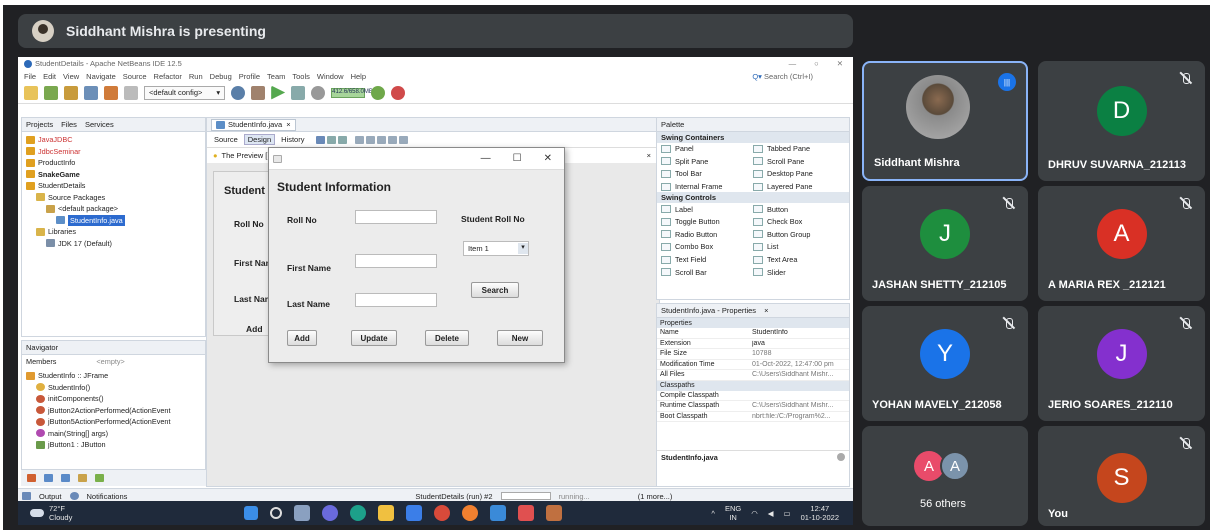 The height and width of the screenshot is (530, 1210). Describe the element at coordinates (414, 513) in the screenshot. I see `todo-icon` at that location.